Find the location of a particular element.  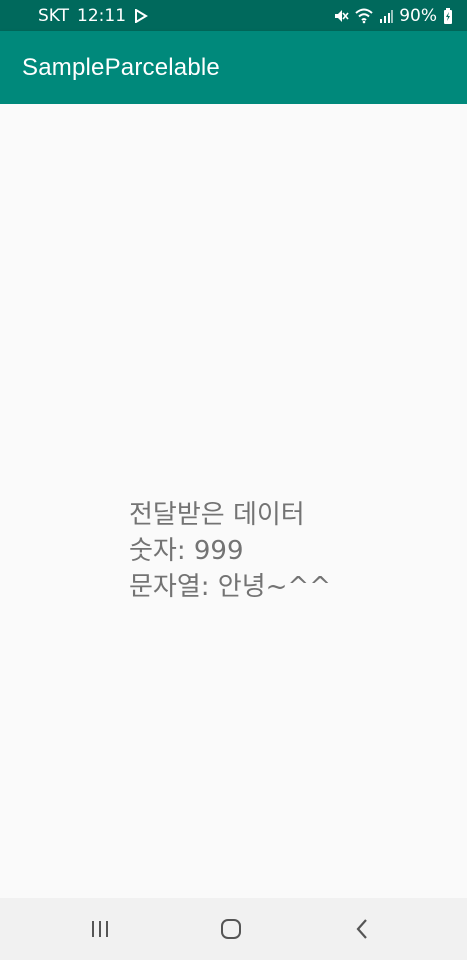

status-bar: SKT 12:11 90% is located at coordinates (233, 15).